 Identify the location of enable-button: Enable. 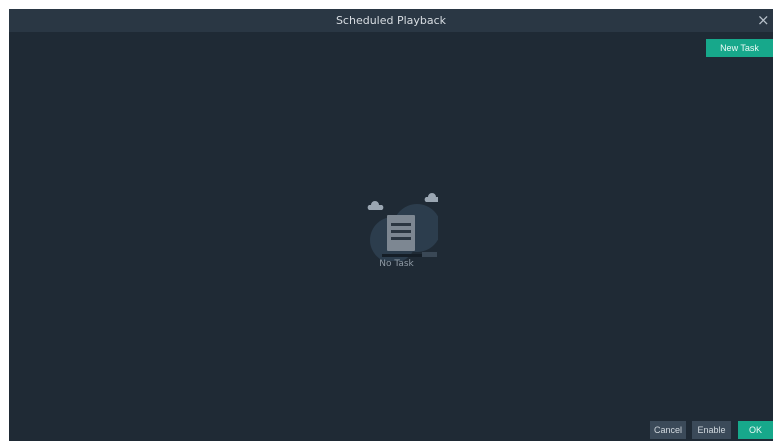
(711, 430).